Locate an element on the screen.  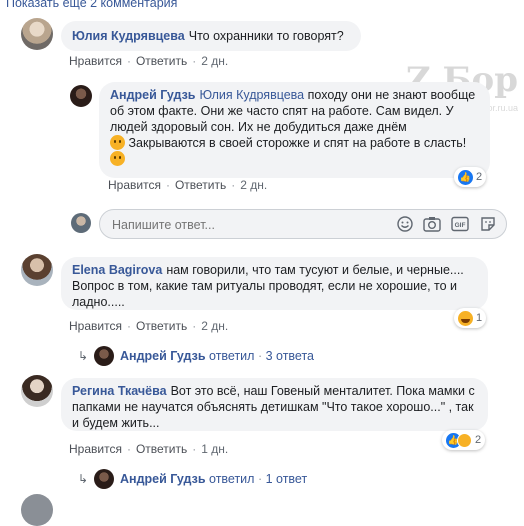
reply-input is located at coordinates (247, 225).